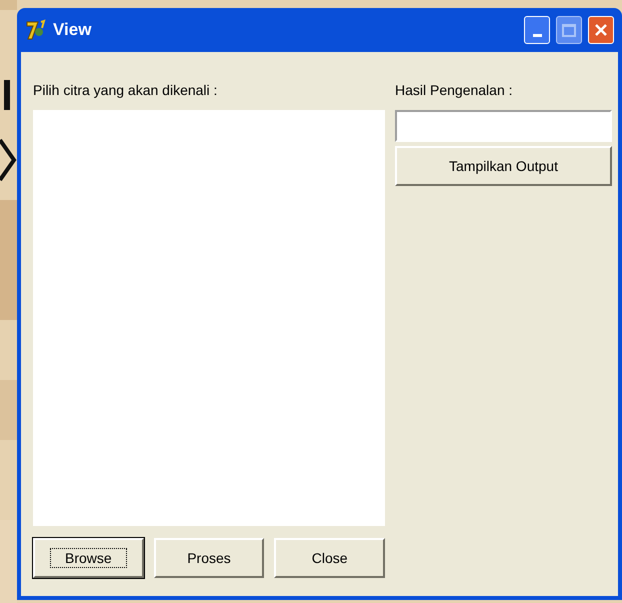 Image resolution: width=622 pixels, height=603 pixels. Describe the element at coordinates (330, 558) in the screenshot. I see `dialog-button: Close` at that location.